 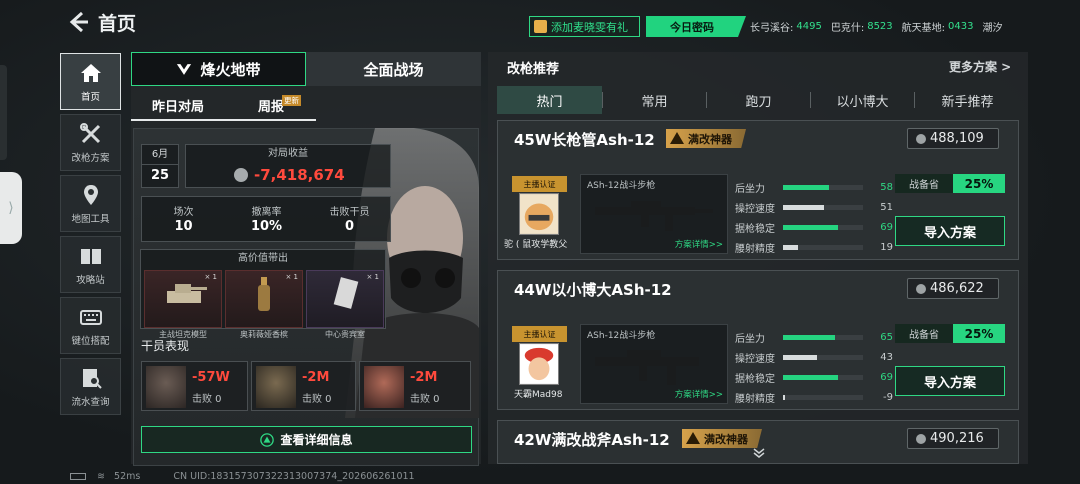 I want to click on home-icon, so click(x=90, y=72).